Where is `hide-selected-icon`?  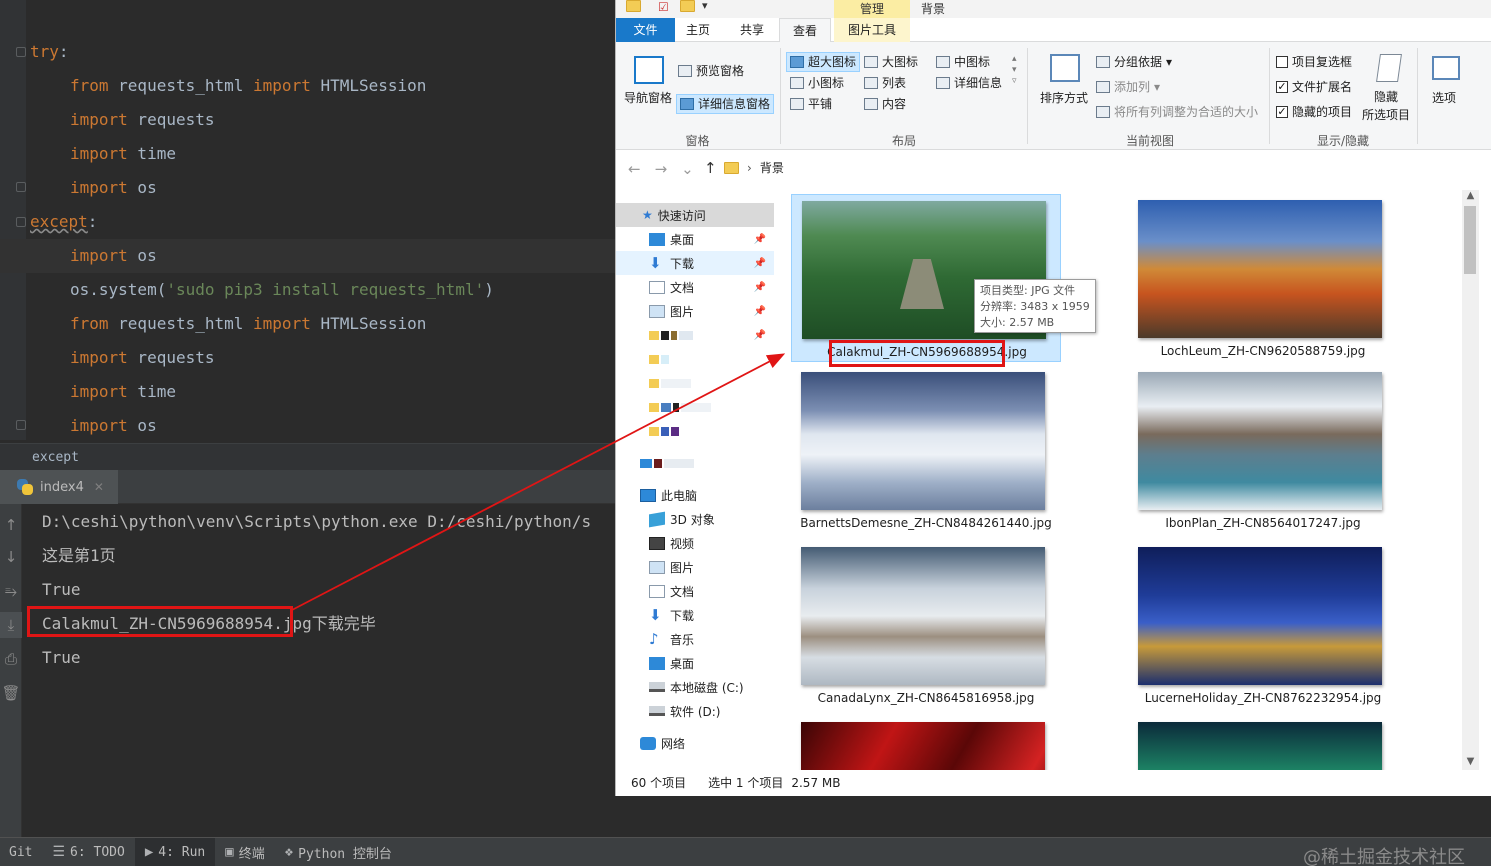 hide-selected-icon is located at coordinates (1389, 68).